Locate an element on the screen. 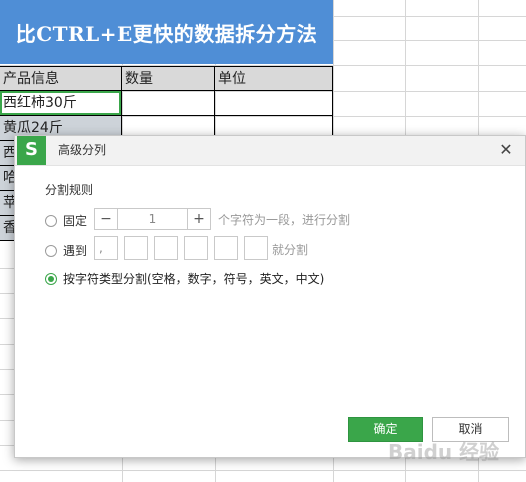 The width and height of the screenshot is (526, 482). banner-title: 比CTRL+E更快的数据拆分方法 is located at coordinates (166, 33).